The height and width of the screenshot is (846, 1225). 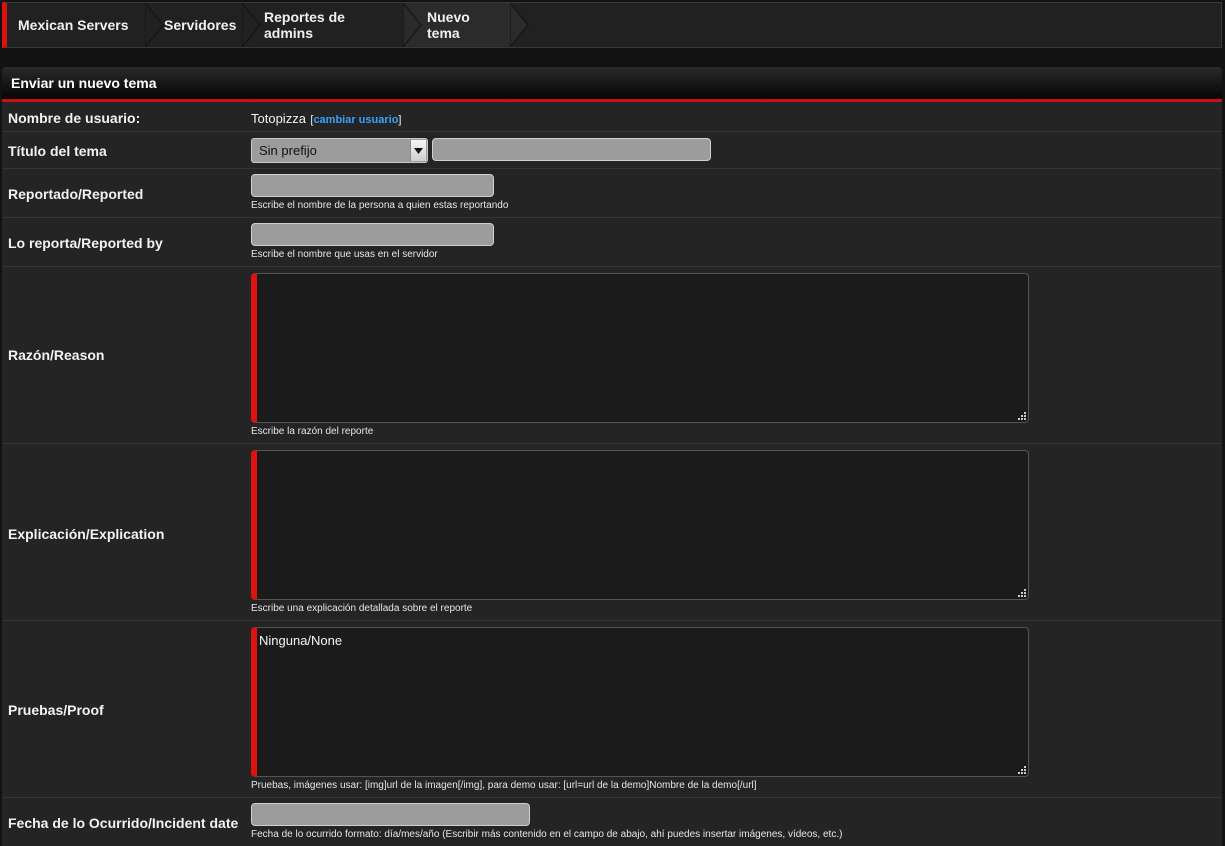 I want to click on title-label: Título del tema, so click(x=57, y=151).